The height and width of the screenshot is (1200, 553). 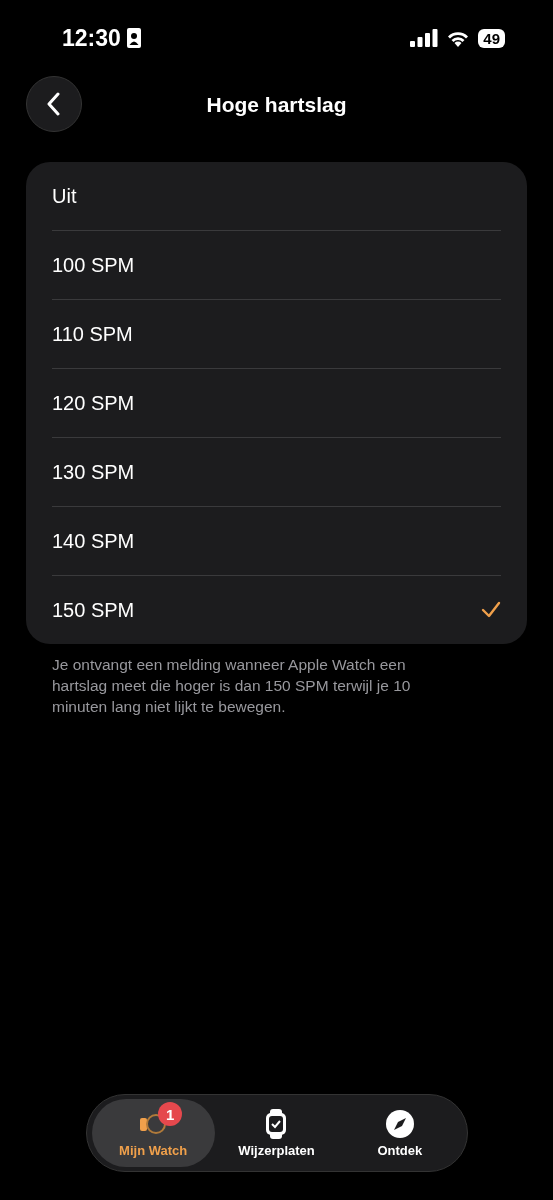 I want to click on tab-item: Ontdek, so click(x=400, y=1133).